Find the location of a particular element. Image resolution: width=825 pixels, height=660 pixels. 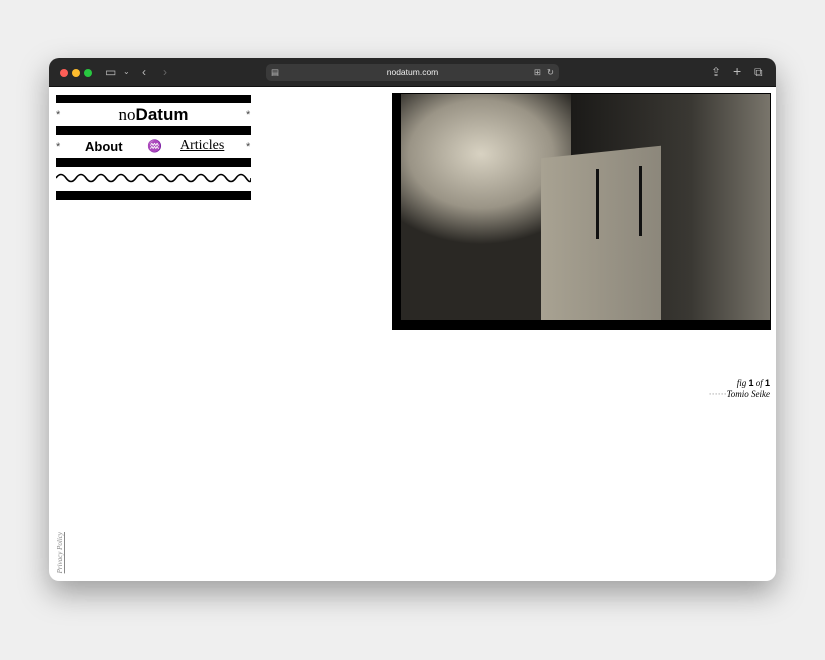

logo-prefix: no is located at coordinates (127, 114).